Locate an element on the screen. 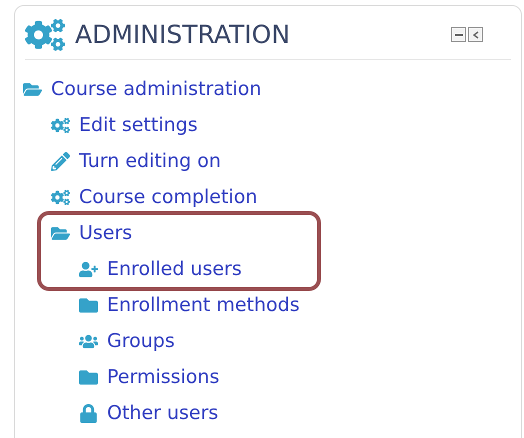  dock-button is located at coordinates (475, 34).